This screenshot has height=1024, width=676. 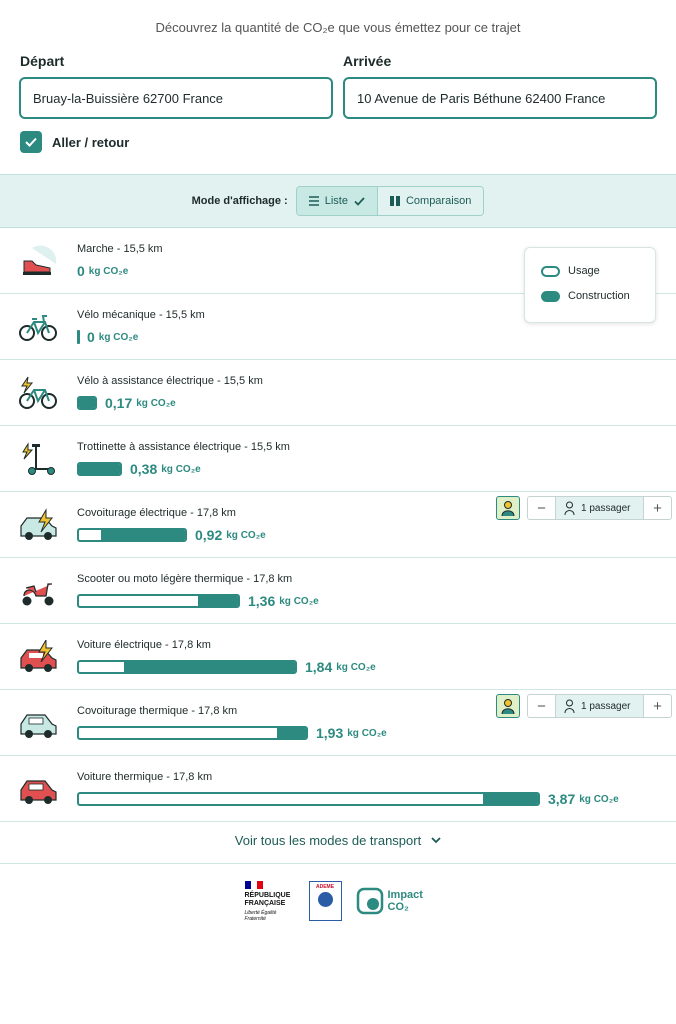 What do you see at coordinates (359, 201) in the screenshot?
I see `checkmark-icon` at bounding box center [359, 201].